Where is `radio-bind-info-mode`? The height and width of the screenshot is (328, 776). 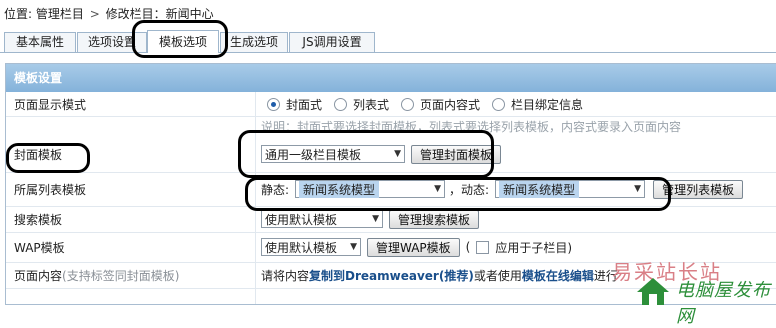 radio-bind-info-mode is located at coordinates (499, 104).